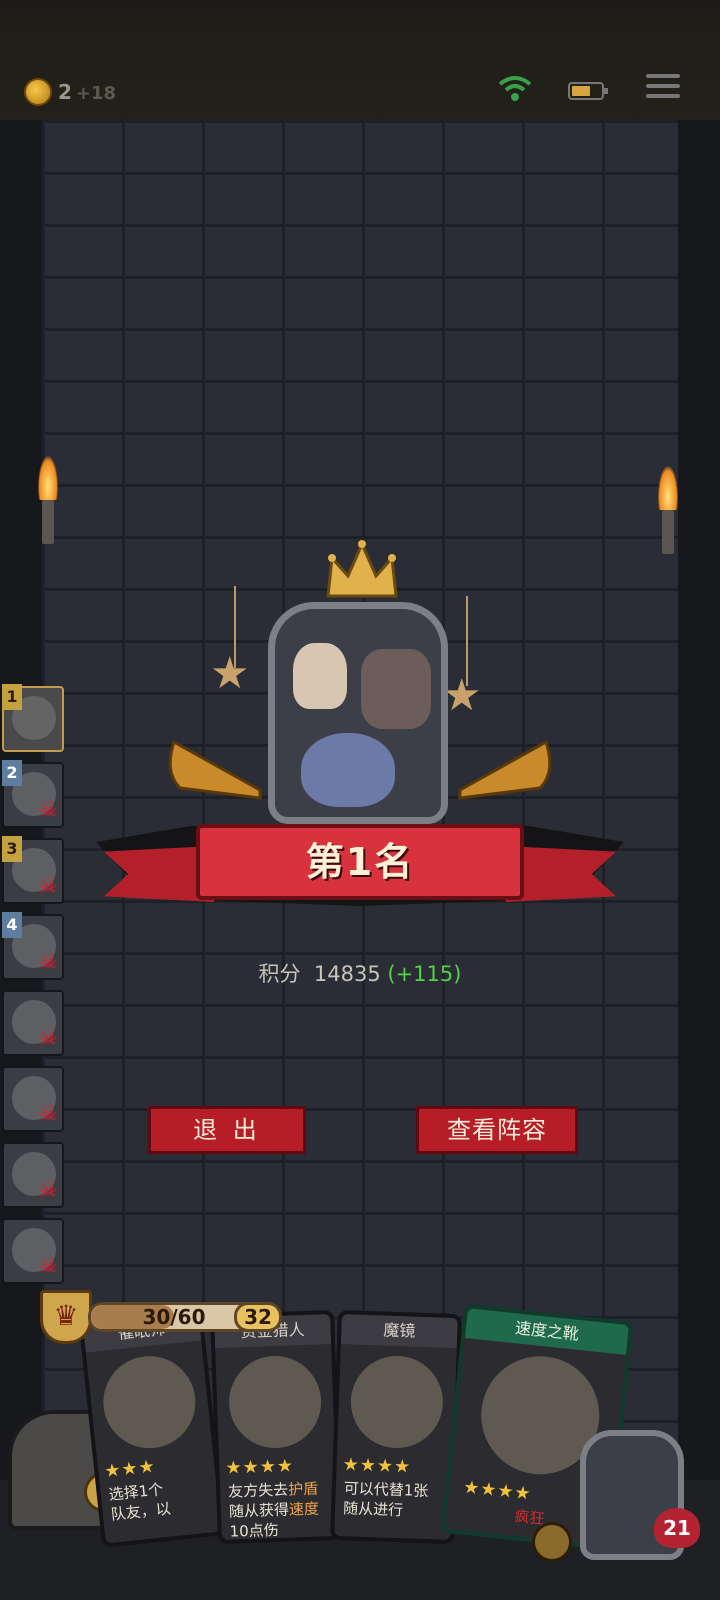 This screenshot has height=1600, width=720. I want to click on card-stars: ★★★, so click(130, 1469).